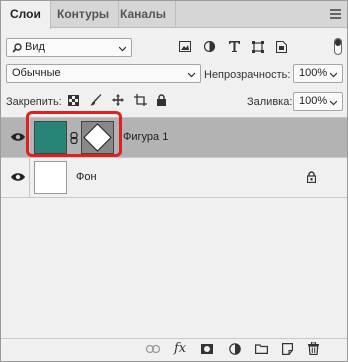 This screenshot has width=348, height=362. I want to click on lock-artboard-icon, so click(140, 100).